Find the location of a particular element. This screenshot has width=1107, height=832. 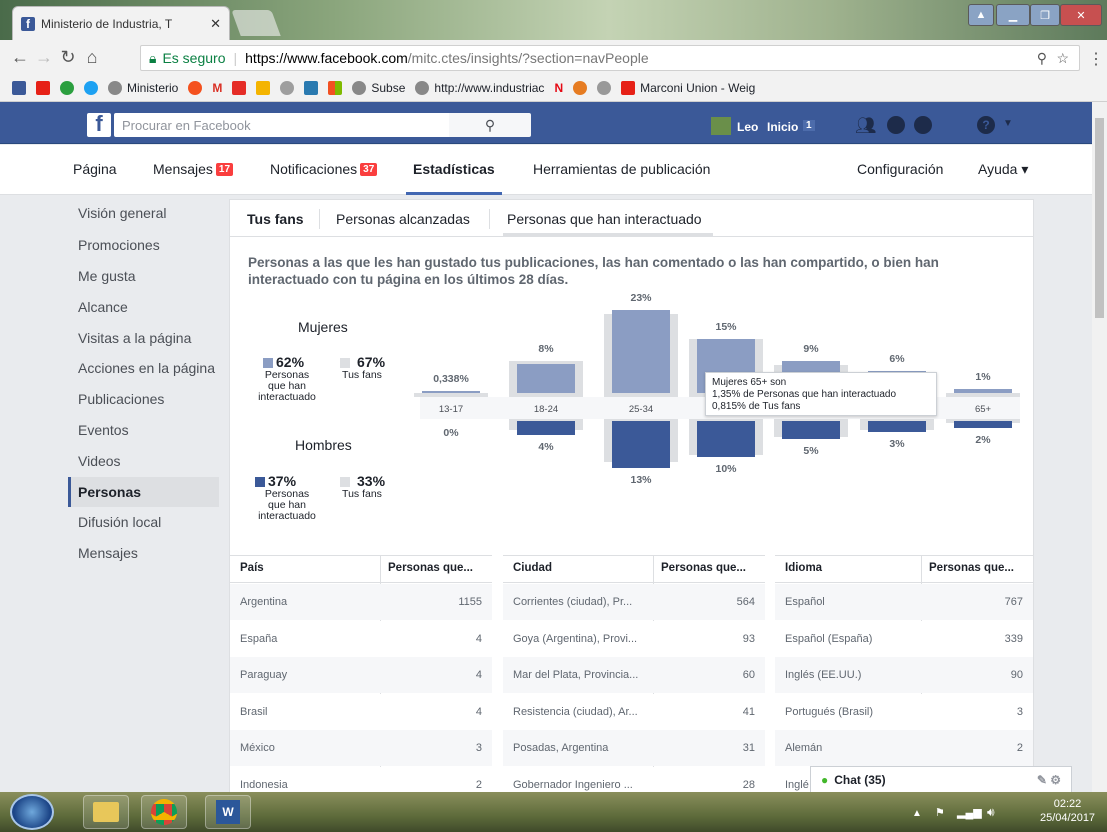

bookmark-subse: Subse is located at coordinates (378, 87).